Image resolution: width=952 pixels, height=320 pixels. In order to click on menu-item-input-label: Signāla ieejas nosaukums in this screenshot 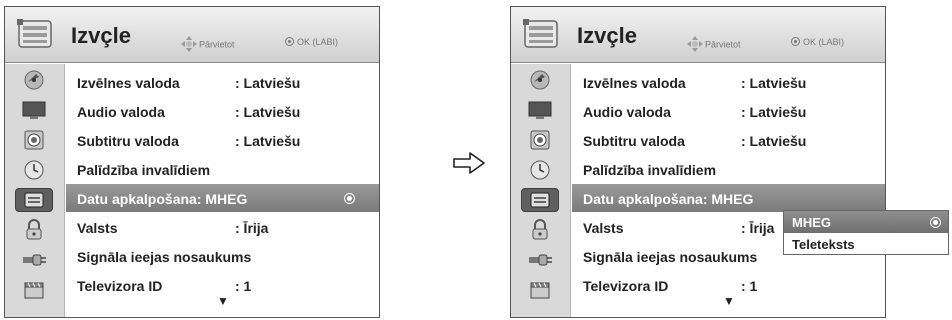, I will do `click(222, 256)`.